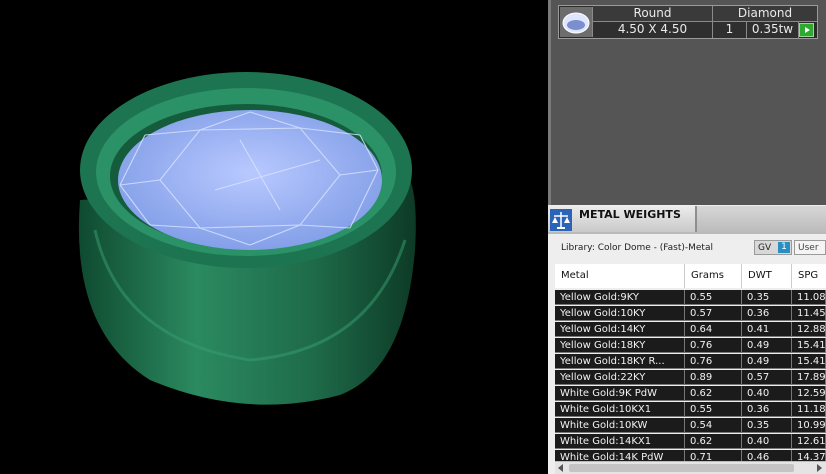 Image resolution: width=826 pixels, height=474 pixels. I want to click on table-row: Yellow Gold:14KY 0.64 0.41 12.88, so click(690, 329).